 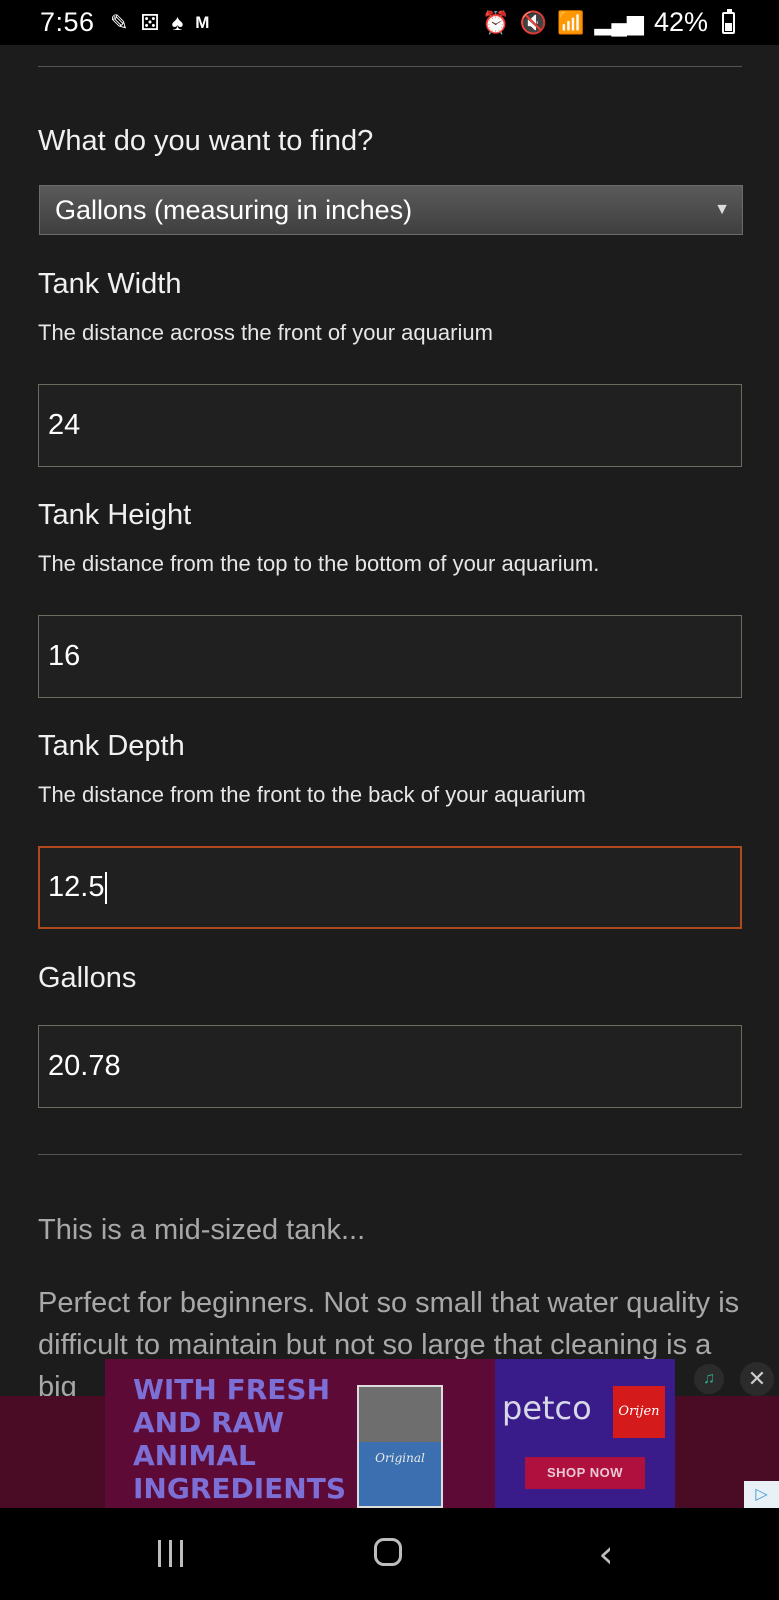 I want to click on battery-percent: 42%, so click(x=680, y=22).